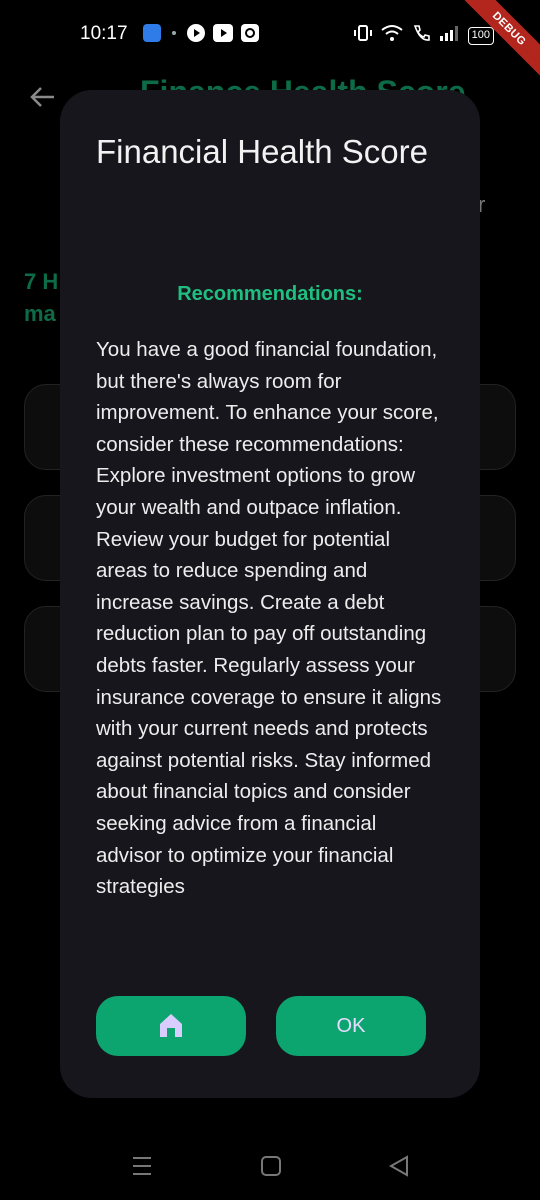 The height and width of the screenshot is (1200, 540). I want to click on camera-icon, so click(250, 33).